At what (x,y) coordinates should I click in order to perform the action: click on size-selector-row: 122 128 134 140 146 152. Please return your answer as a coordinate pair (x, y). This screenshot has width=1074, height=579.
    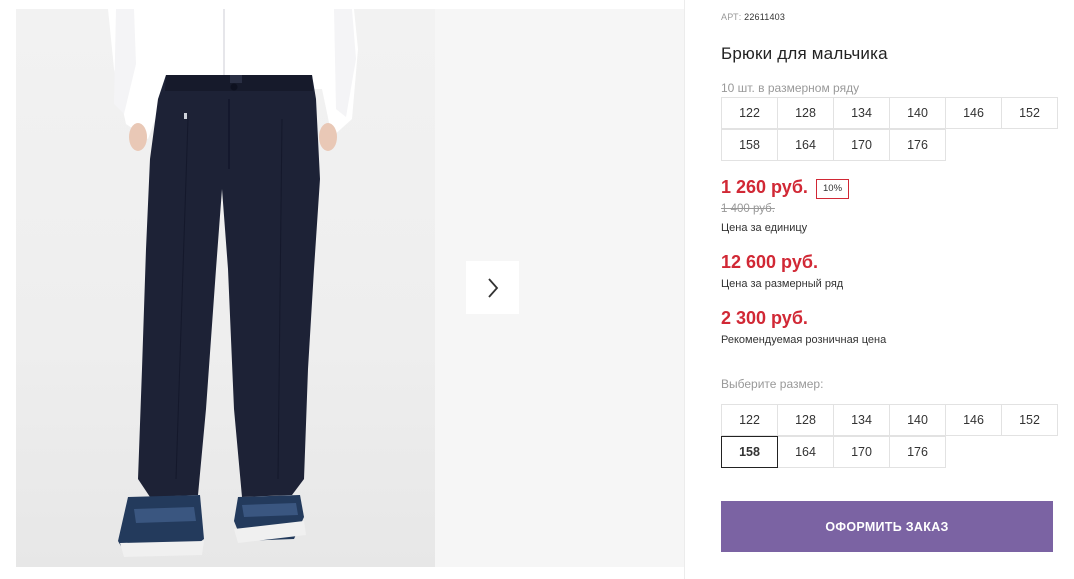
    Looking at the image, I should click on (891, 420).